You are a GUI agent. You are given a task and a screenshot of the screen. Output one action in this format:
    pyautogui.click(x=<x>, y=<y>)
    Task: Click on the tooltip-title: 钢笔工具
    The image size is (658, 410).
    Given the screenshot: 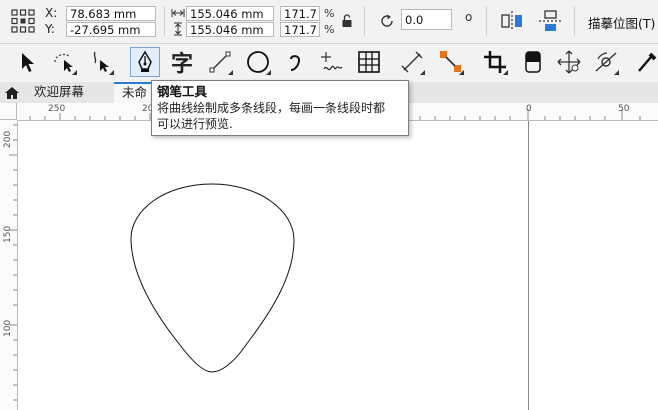 What is the action you would take?
    pyautogui.click(x=182, y=91)
    